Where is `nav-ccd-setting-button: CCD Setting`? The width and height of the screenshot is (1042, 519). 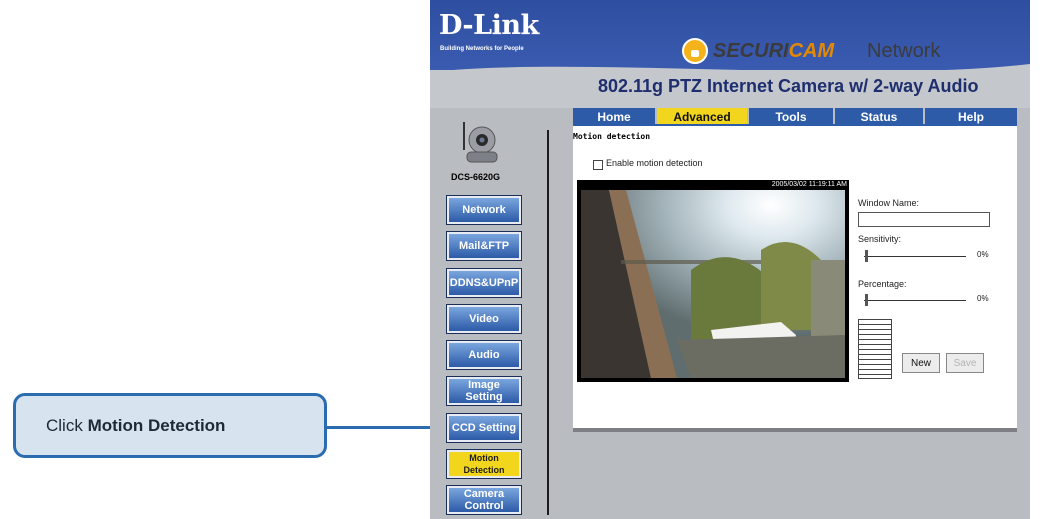 nav-ccd-setting-button: CCD Setting is located at coordinates (484, 428).